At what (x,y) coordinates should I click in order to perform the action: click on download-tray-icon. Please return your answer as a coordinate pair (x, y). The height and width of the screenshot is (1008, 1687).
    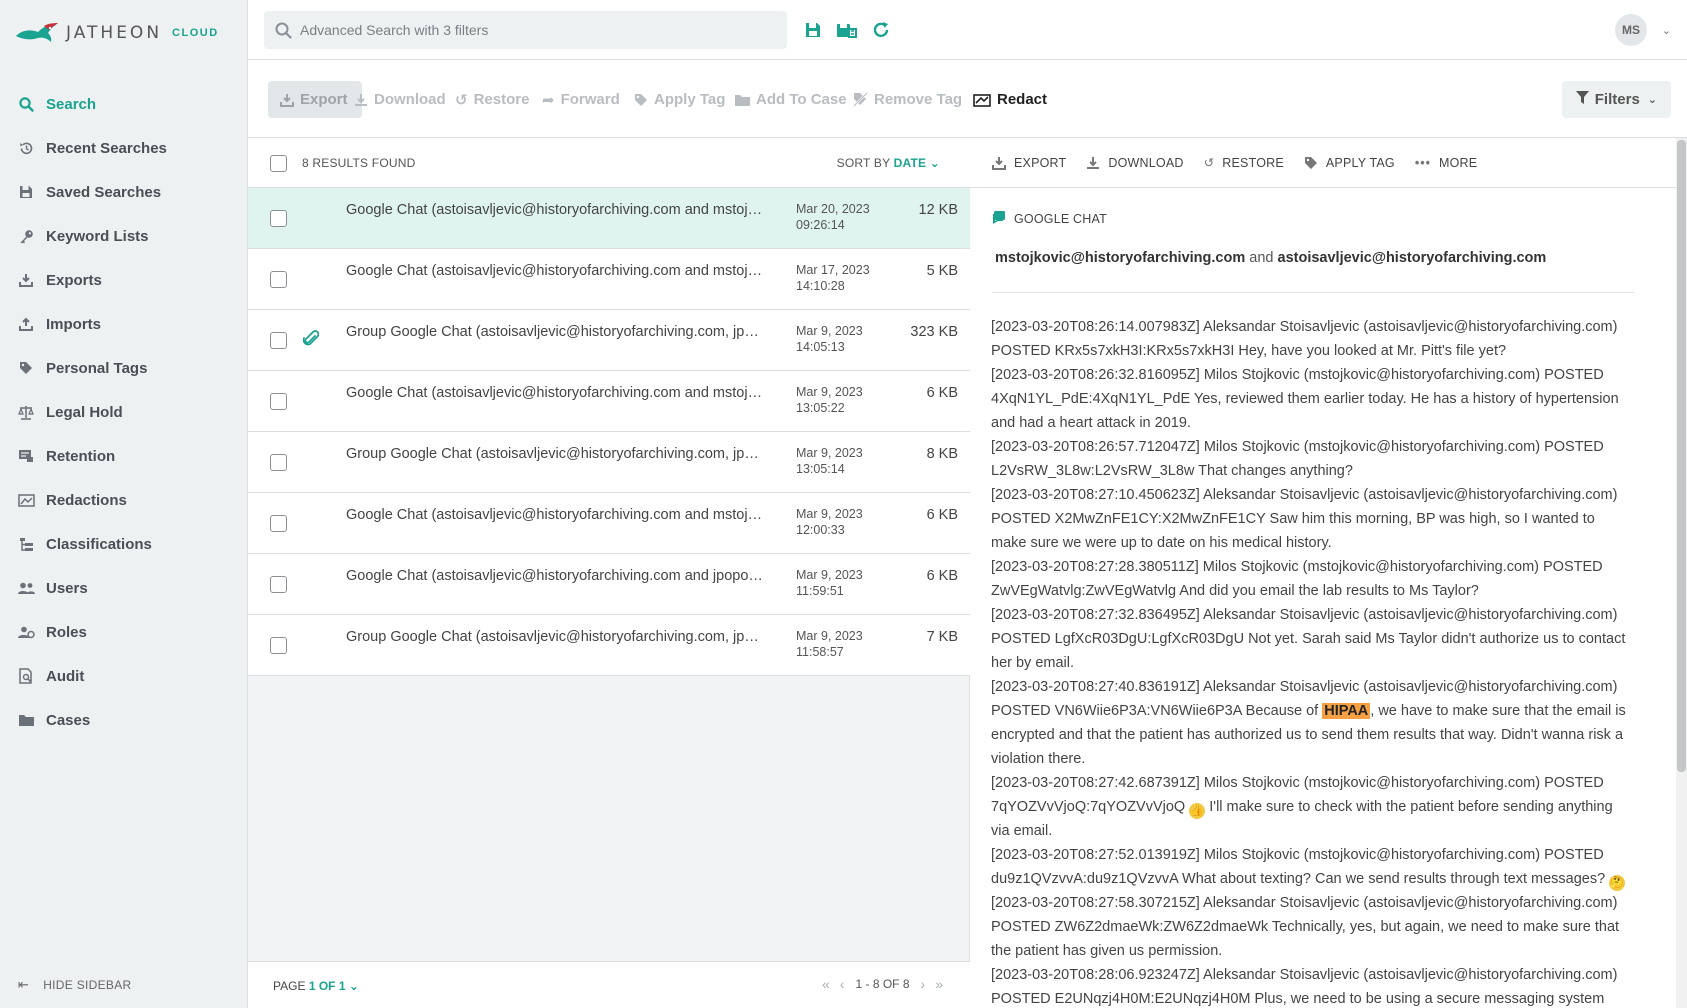
    Looking at the image, I should click on (287, 100).